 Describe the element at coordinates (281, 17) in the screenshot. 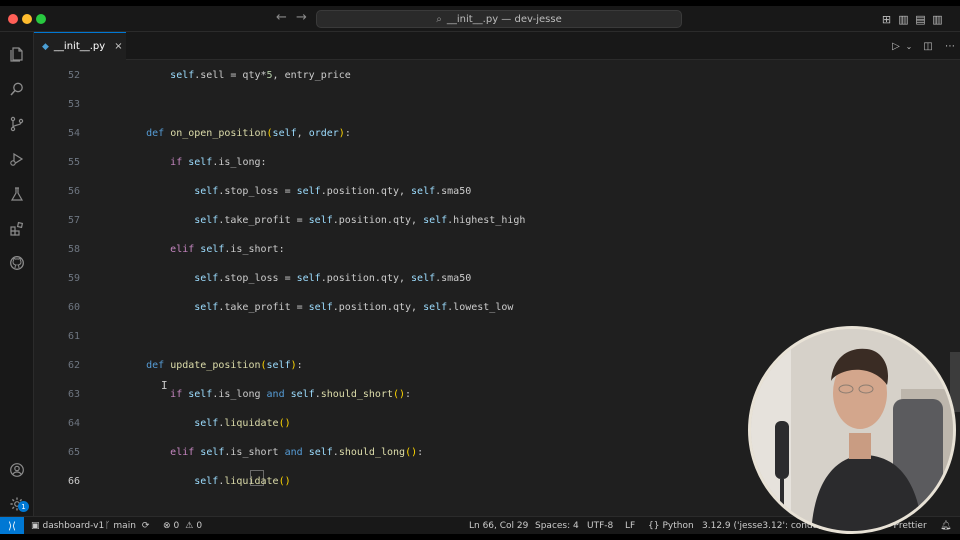

I see `arrow-left-icon: ←` at that location.